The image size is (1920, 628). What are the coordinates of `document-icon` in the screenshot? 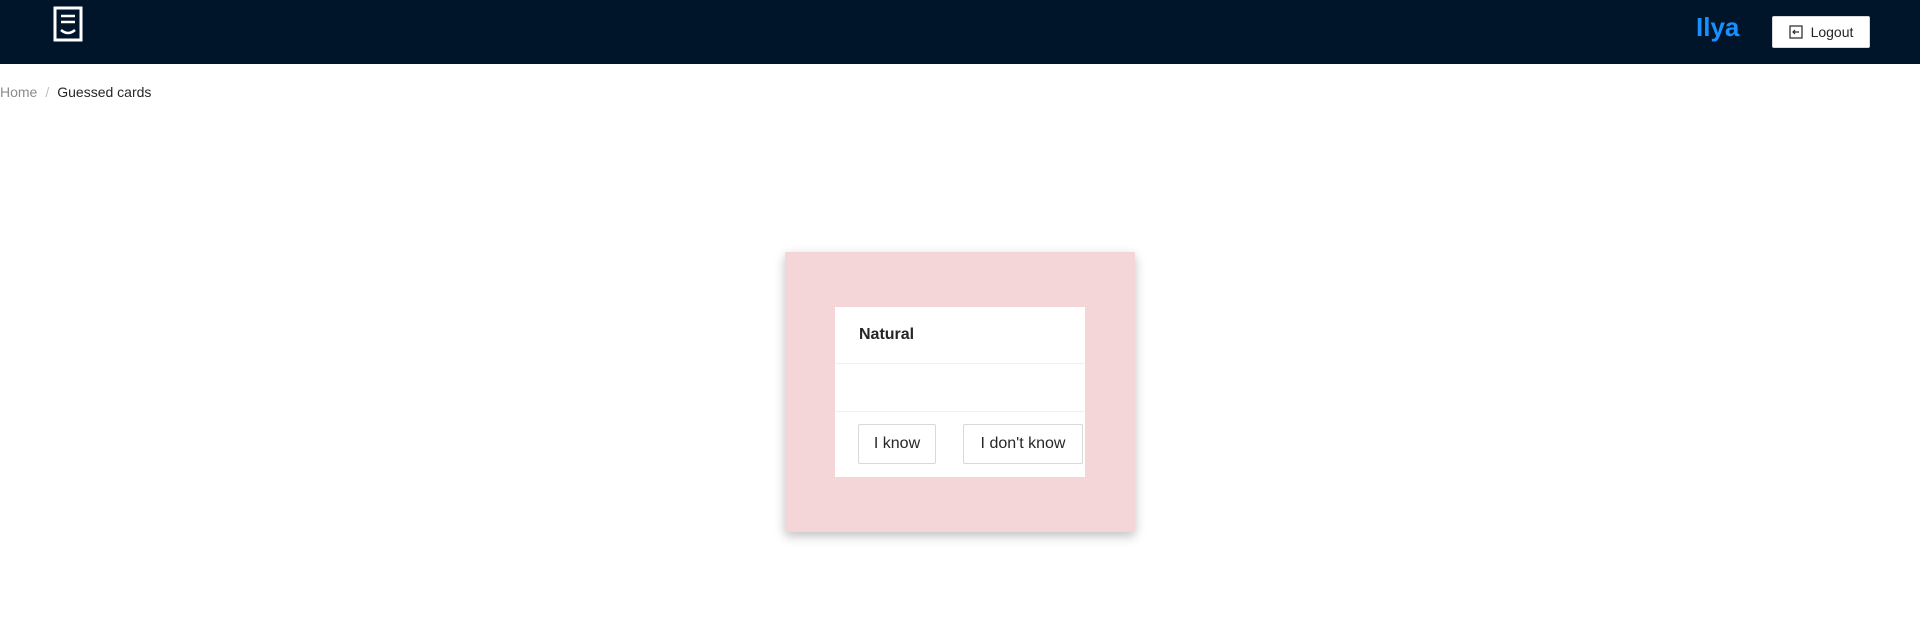 It's located at (68, 24).